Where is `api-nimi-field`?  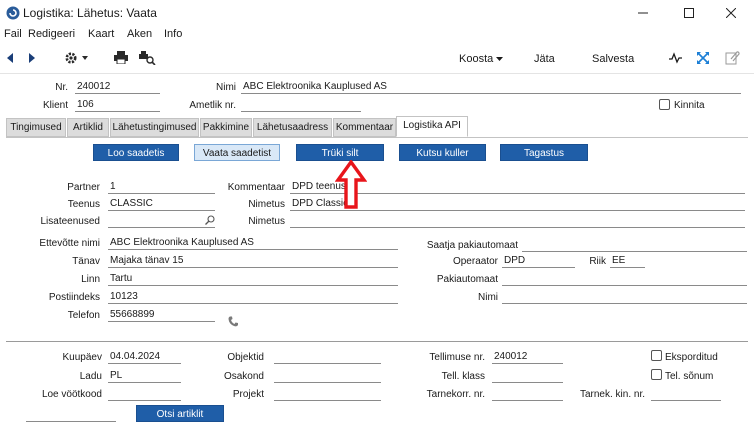 api-nimi-field is located at coordinates (624, 297).